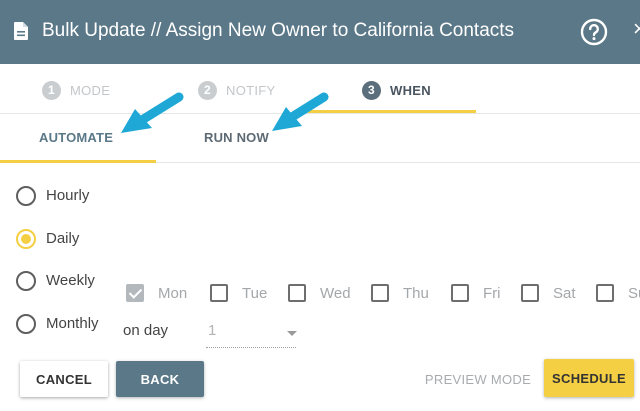 This screenshot has height=411, width=640. I want to click on day-checkbox-tue: Tue, so click(238, 293).